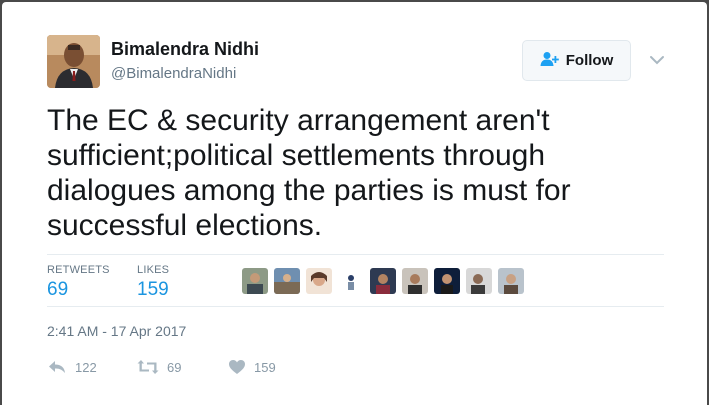 The width and height of the screenshot is (709, 405). I want to click on retweets-count: 69, so click(58, 289).